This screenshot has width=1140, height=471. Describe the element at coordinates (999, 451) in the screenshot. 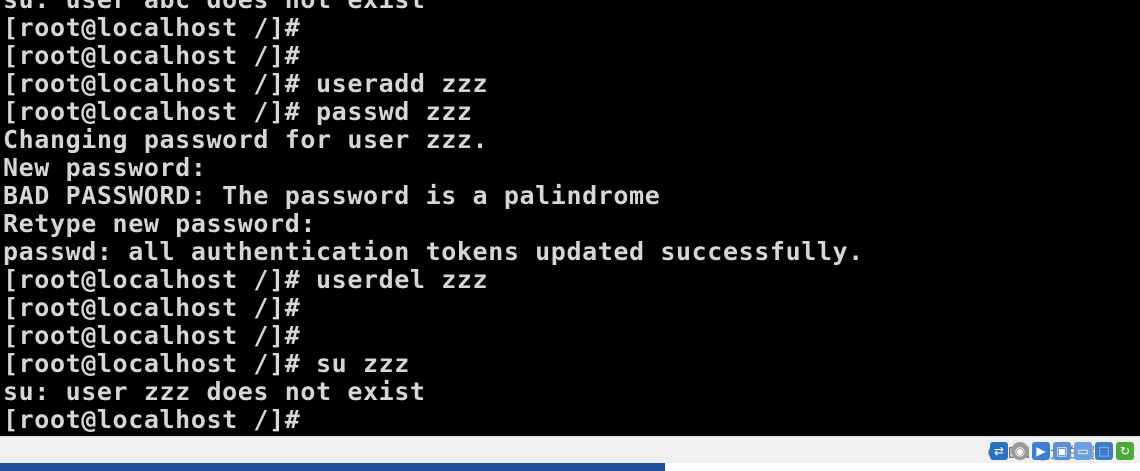

I see `network-icon: ⇄` at that location.